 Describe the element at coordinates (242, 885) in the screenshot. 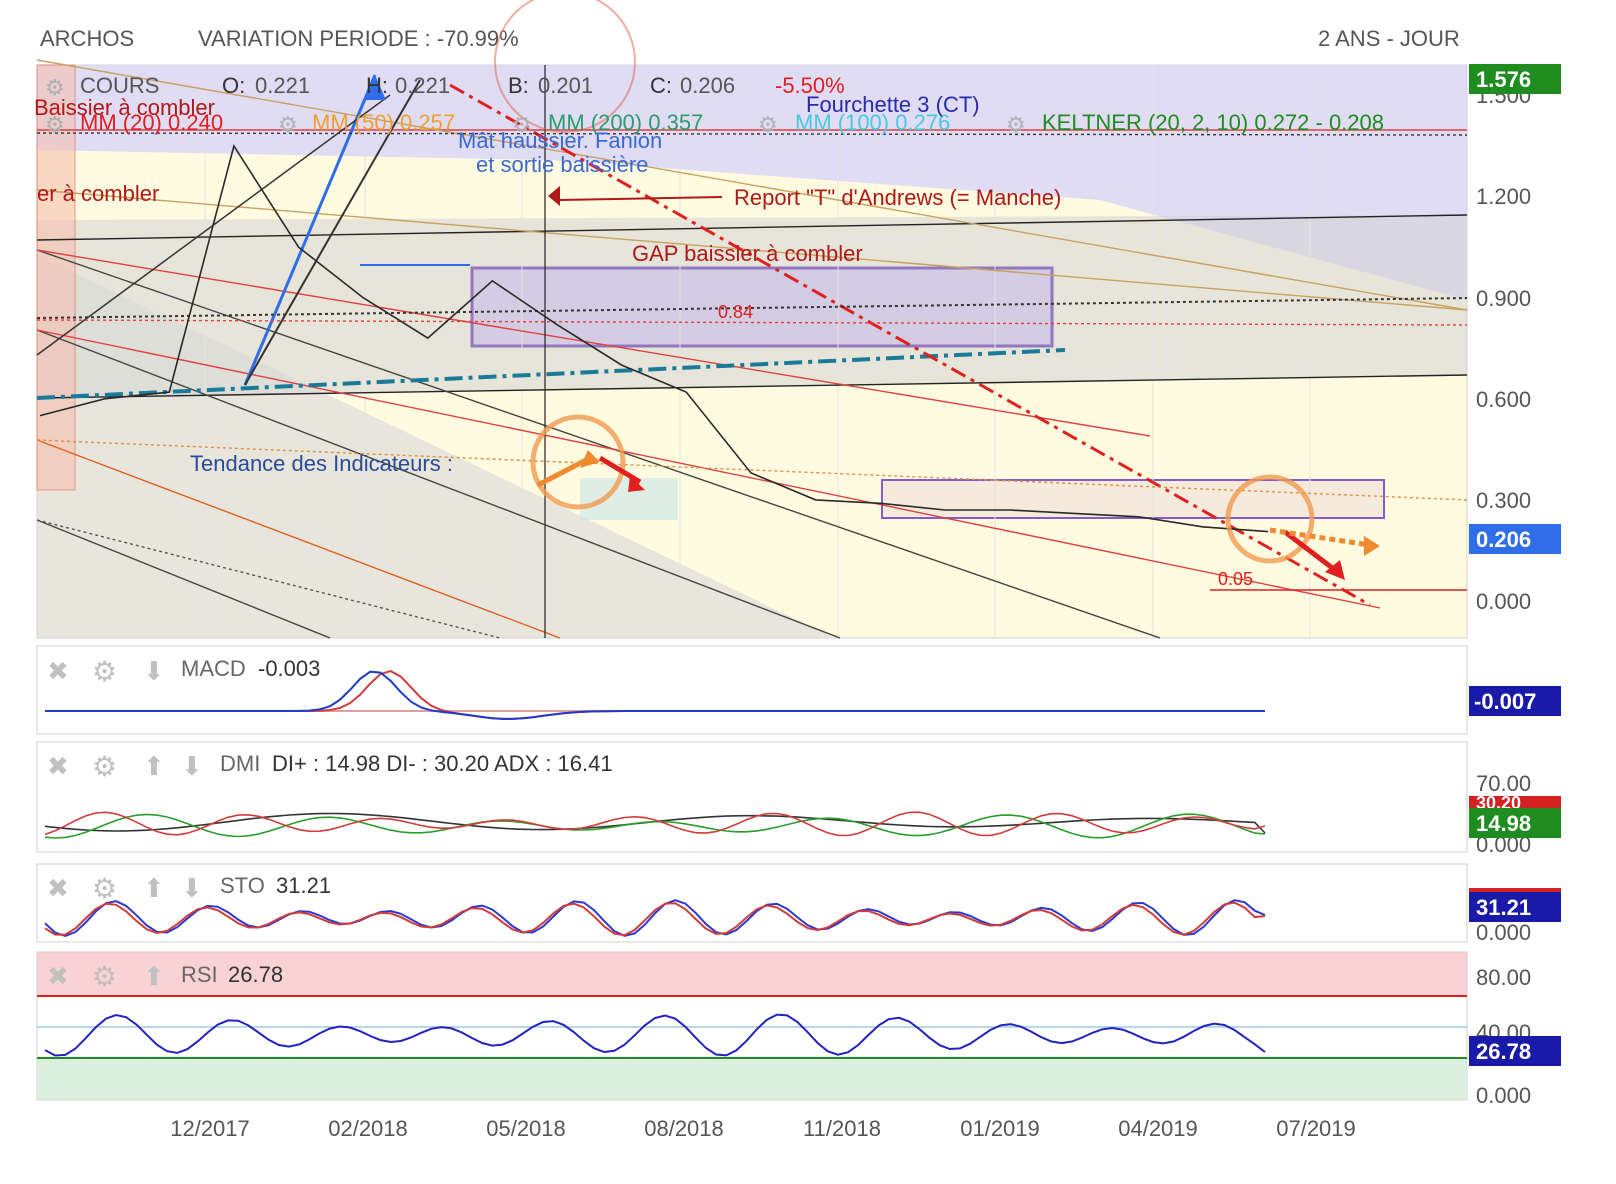

I see `sto-label: STO` at that location.